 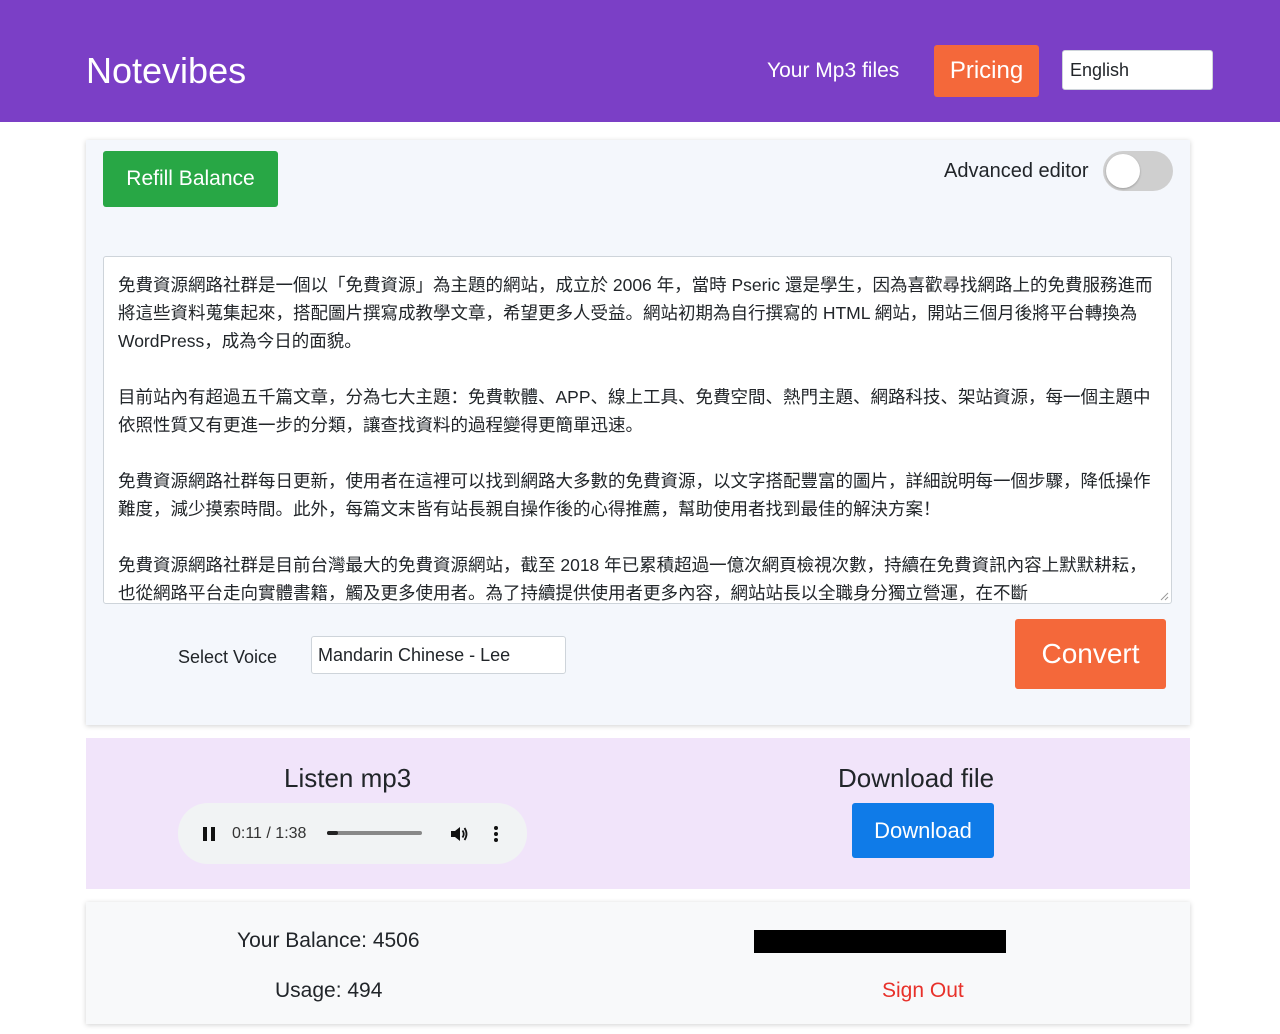 I want to click on audio-time-display: 0:11 / 1:38, so click(x=269, y=833).